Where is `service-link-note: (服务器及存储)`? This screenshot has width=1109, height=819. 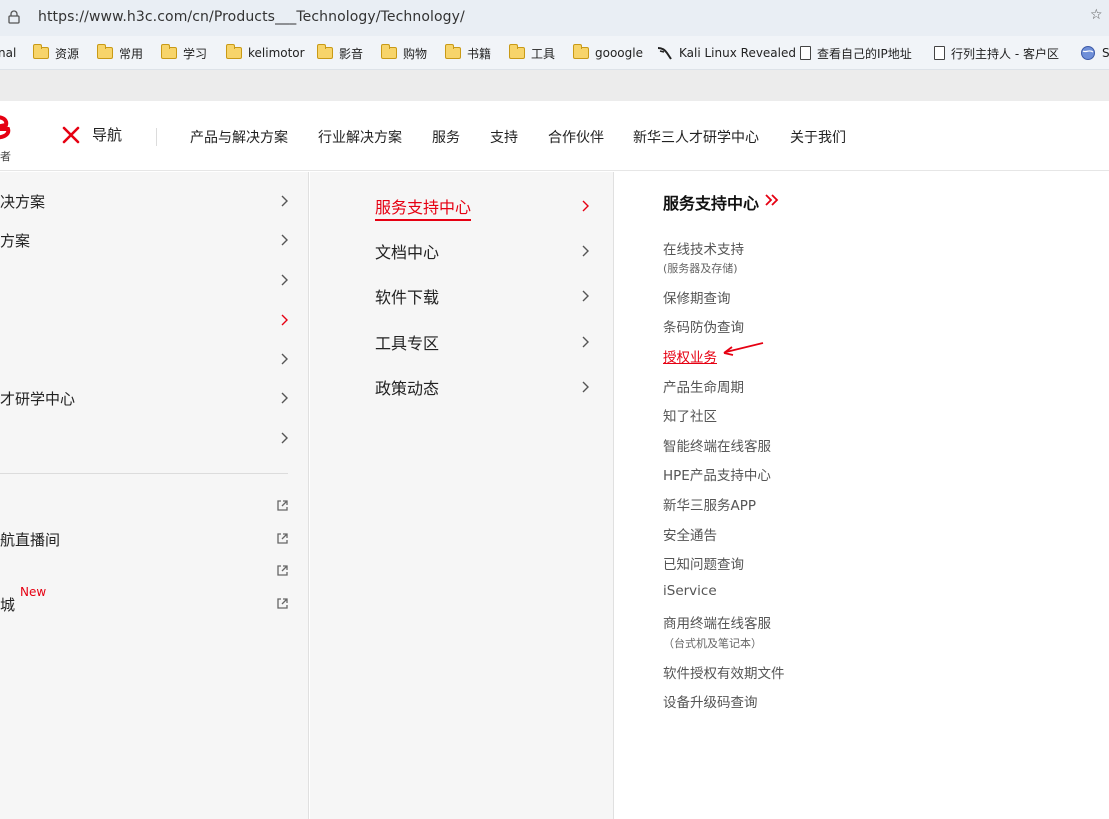
service-link-note: (服务器及存储) is located at coordinates (700, 268).